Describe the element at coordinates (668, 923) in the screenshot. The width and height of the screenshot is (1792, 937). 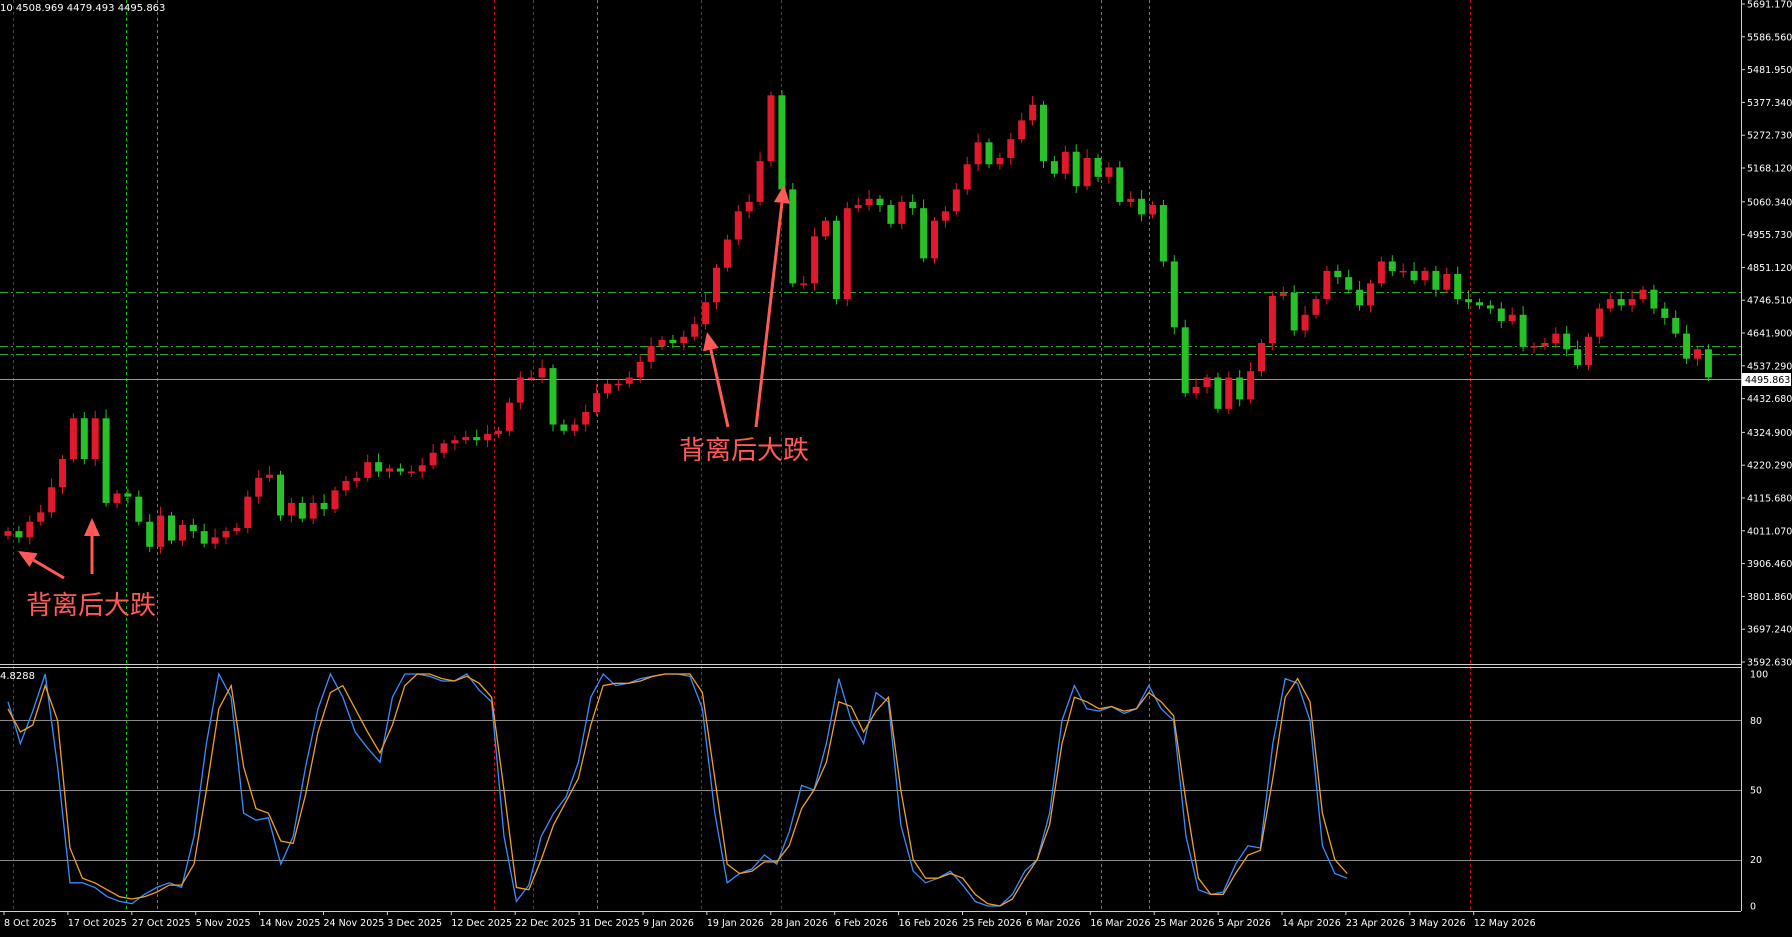
I see `time-tick-label-10: 9 Jan 2026` at that location.